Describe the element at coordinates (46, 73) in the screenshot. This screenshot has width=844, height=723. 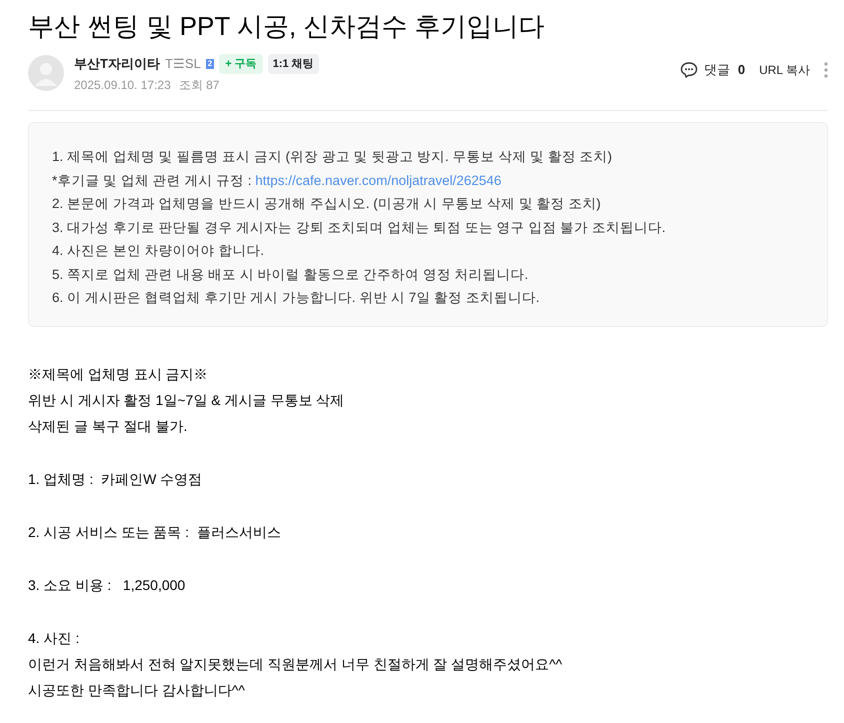
I see `avatar-icon` at that location.